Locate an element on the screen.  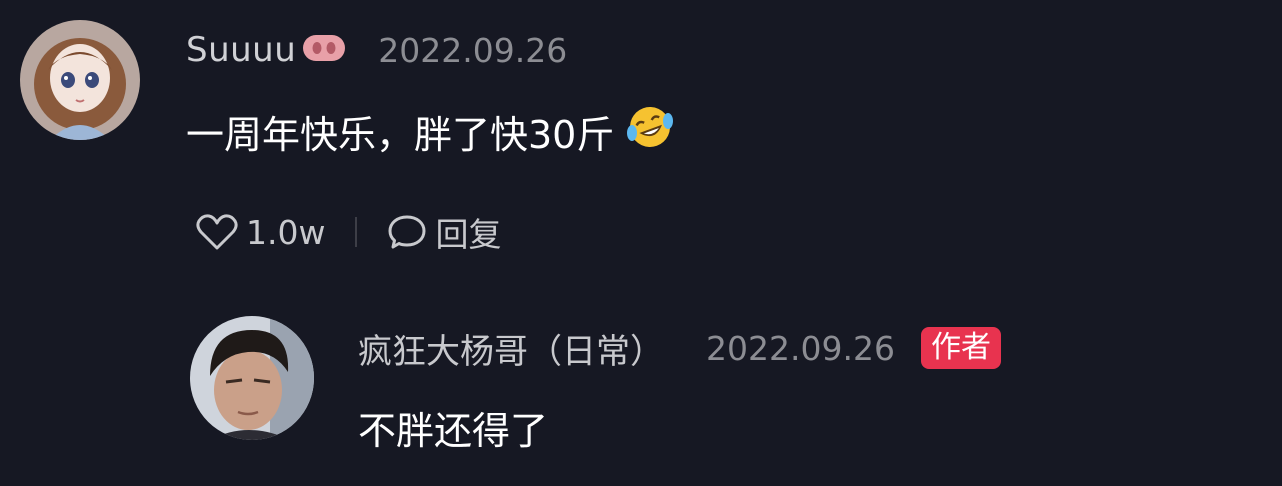
reply-button: 回复 is located at coordinates (444, 232).